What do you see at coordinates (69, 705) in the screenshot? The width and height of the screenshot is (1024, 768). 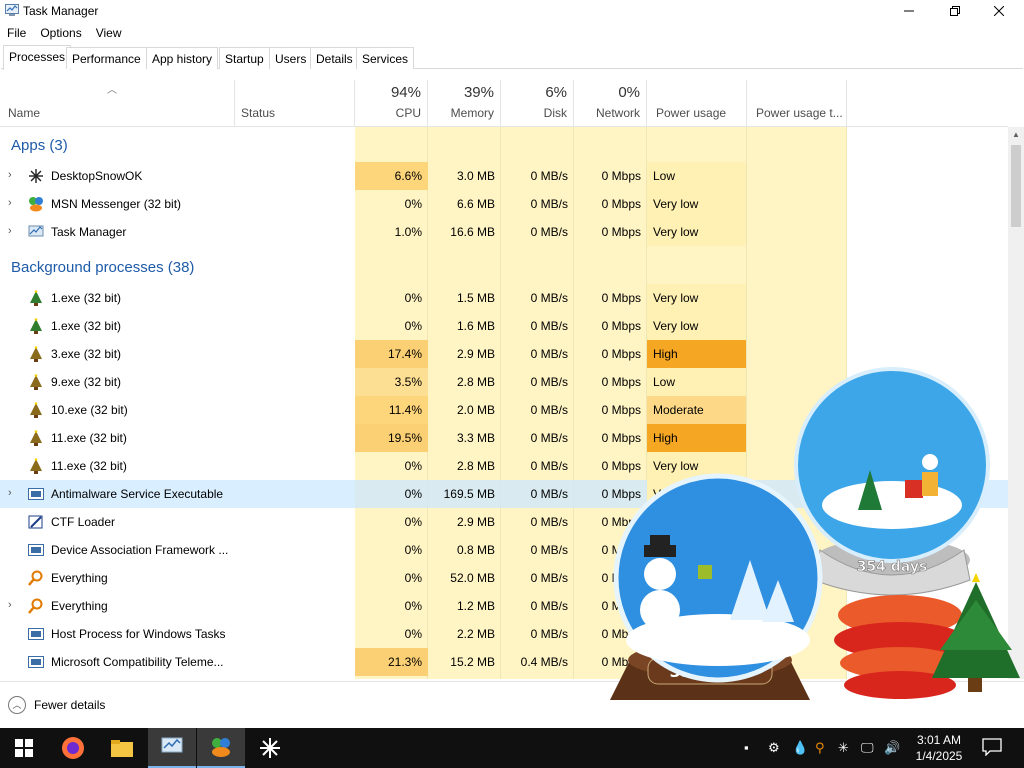 I see `fewer-details-link: Fewer details` at bounding box center [69, 705].